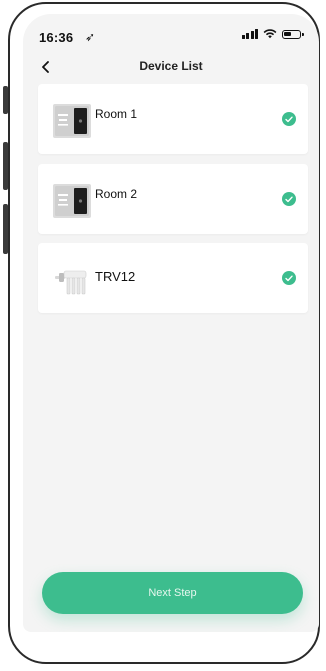 Image resolution: width=326 pixels, height=671 pixels. Describe the element at coordinates (249, 34) in the screenshot. I see `cellular-signal-icon` at that location.